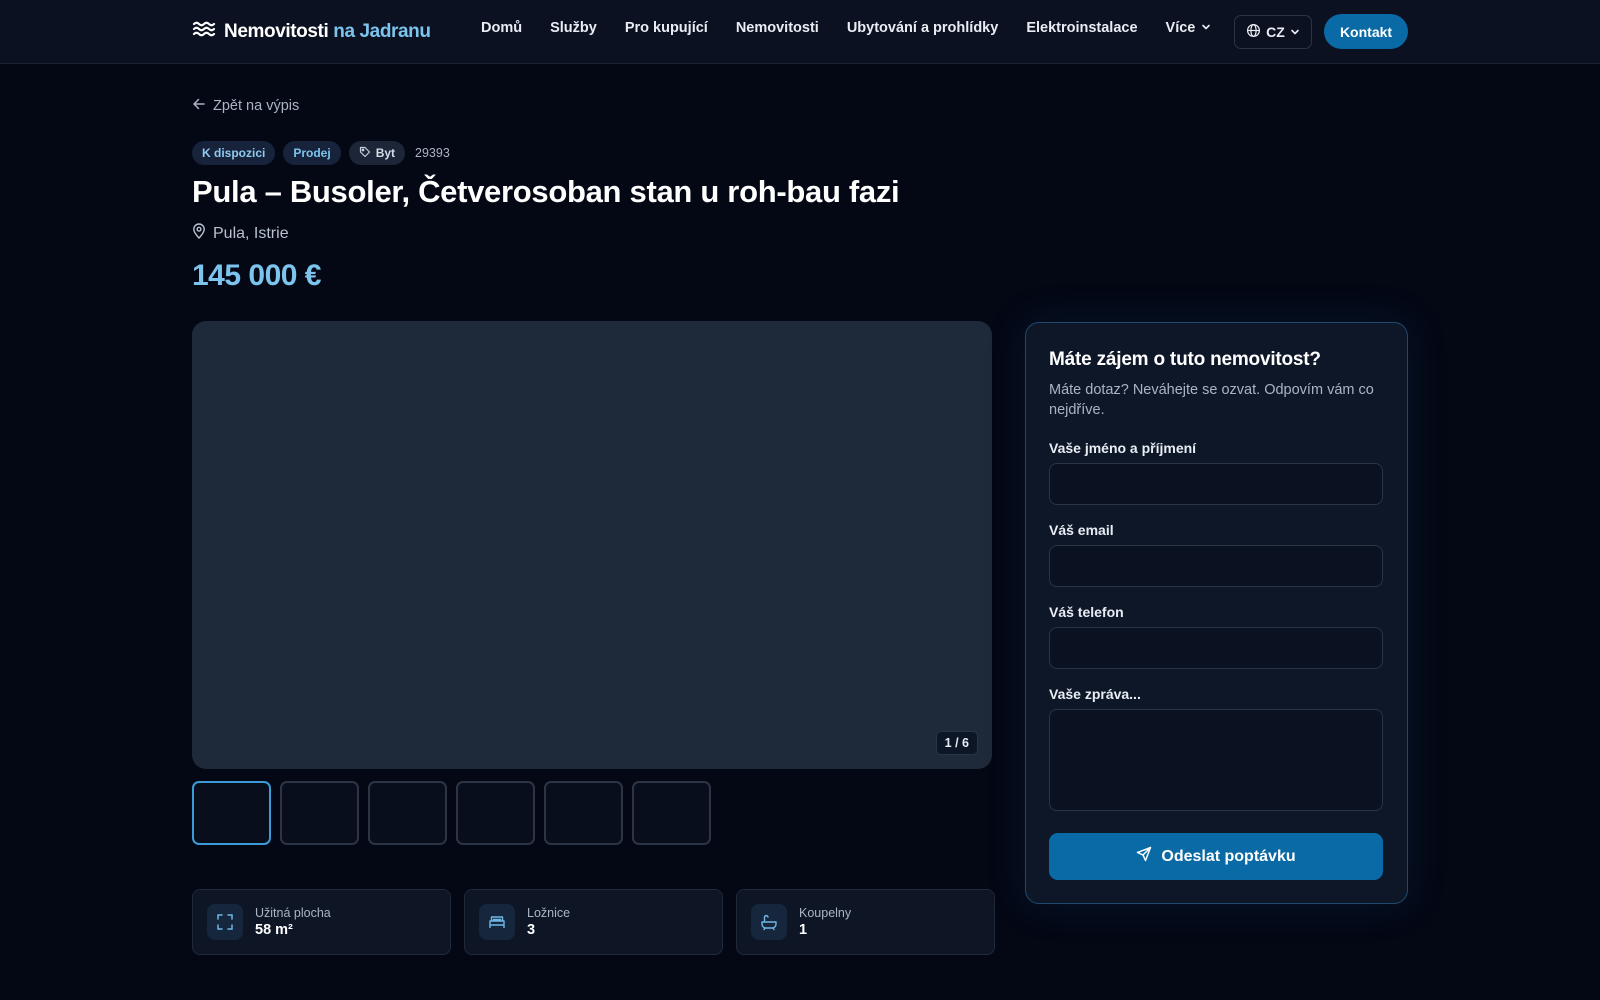 The image size is (1600, 1000). What do you see at coordinates (501, 28) in the screenshot?
I see `nav-item-home: Domů` at bounding box center [501, 28].